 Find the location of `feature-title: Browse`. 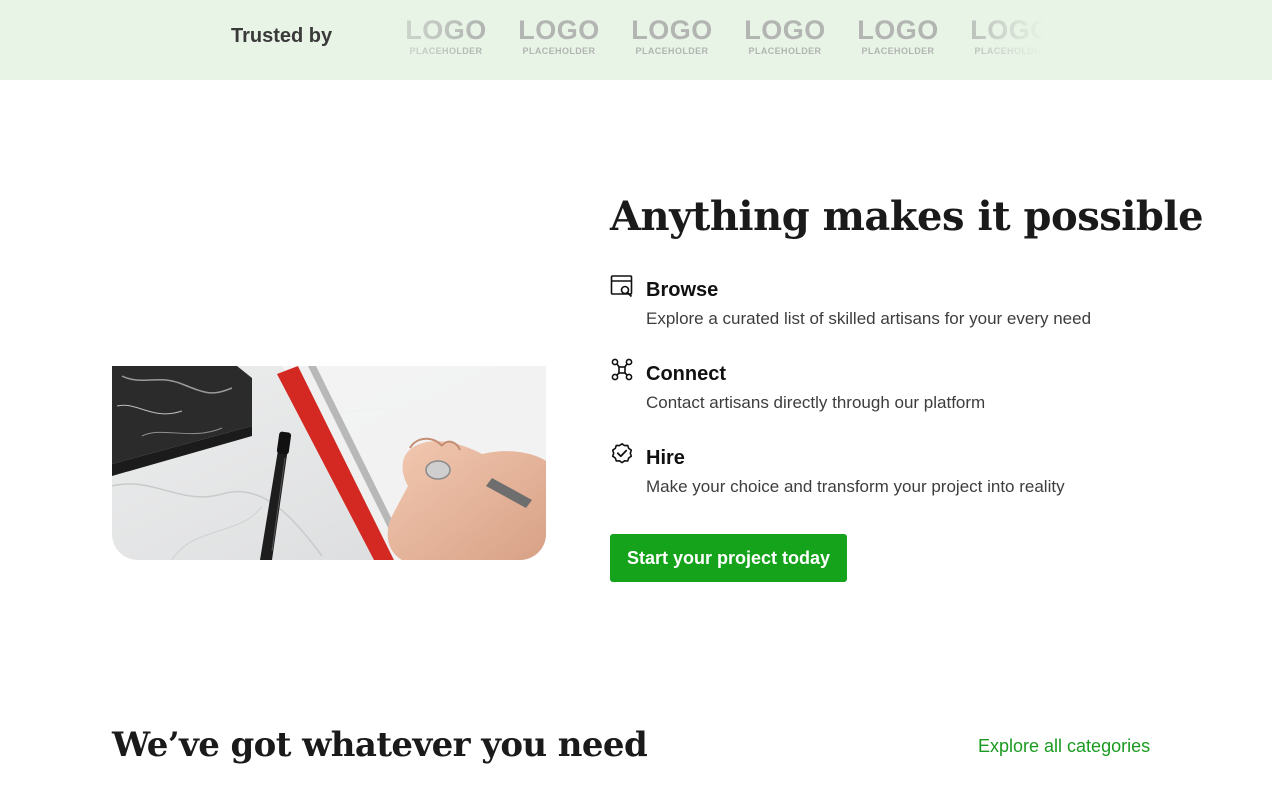

feature-title: Browse is located at coordinates (682, 290).